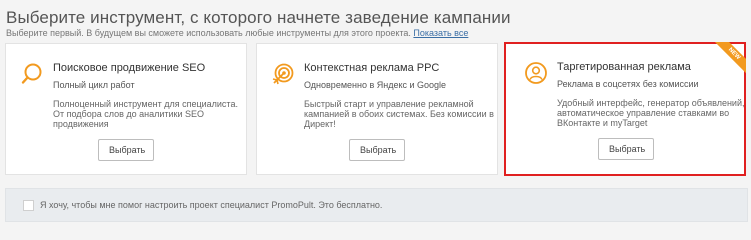 This screenshot has width=751, height=240. I want to click on card-title: Таргетированная реклама, so click(624, 67).